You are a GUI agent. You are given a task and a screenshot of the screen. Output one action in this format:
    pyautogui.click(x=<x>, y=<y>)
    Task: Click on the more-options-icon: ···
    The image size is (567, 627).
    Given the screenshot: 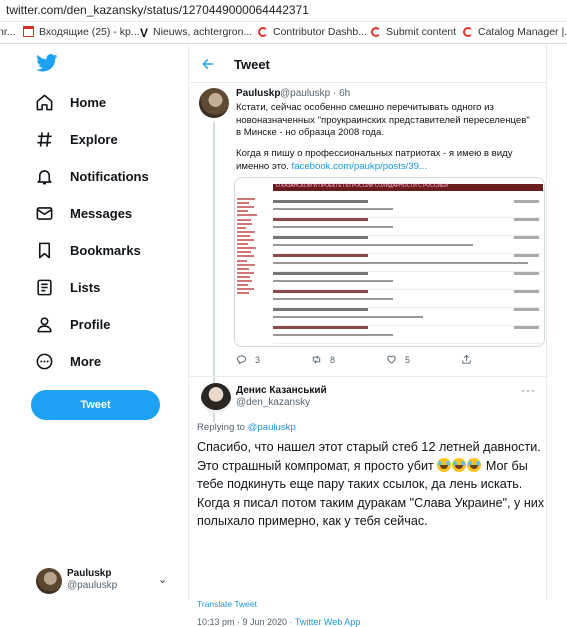 What is the action you would take?
    pyautogui.click(x=528, y=390)
    